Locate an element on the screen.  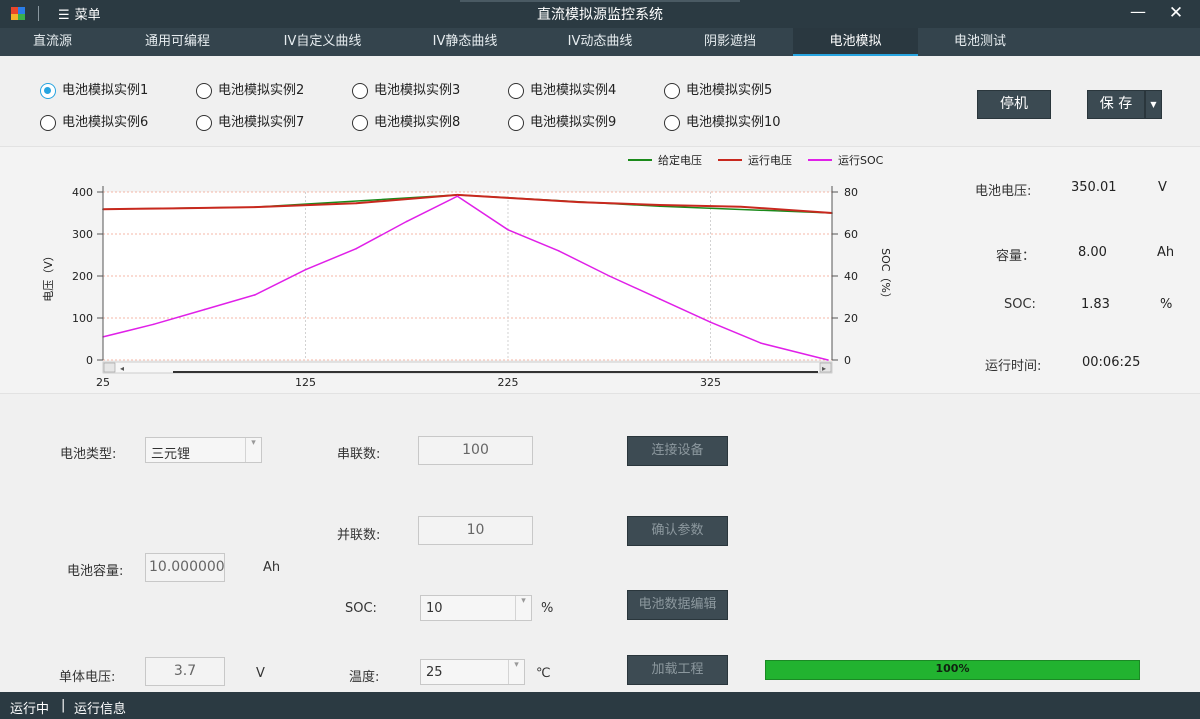
instance-radio-10: 电池模拟实例10 is located at coordinates (731, 123).